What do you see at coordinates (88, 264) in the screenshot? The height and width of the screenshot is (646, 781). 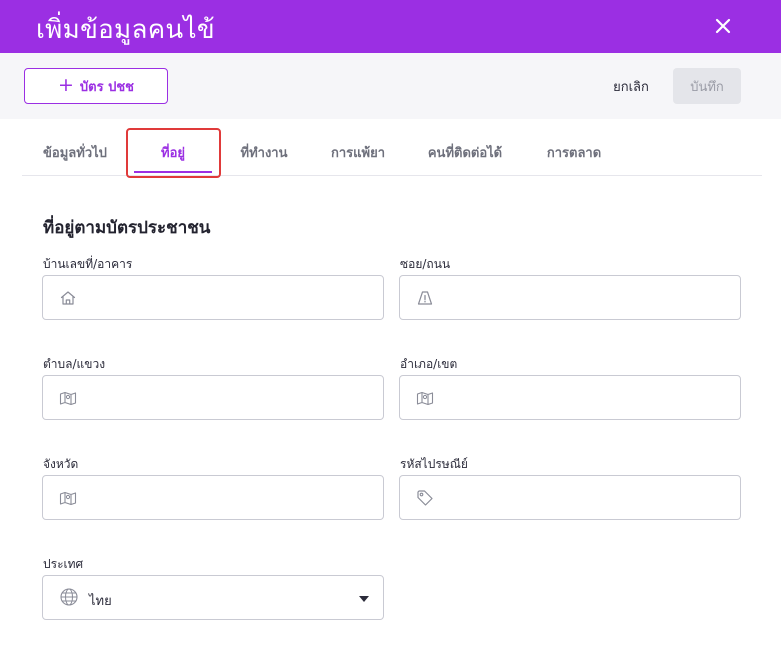 I see `house-label: บ้านเลขที่/อาคาร` at bounding box center [88, 264].